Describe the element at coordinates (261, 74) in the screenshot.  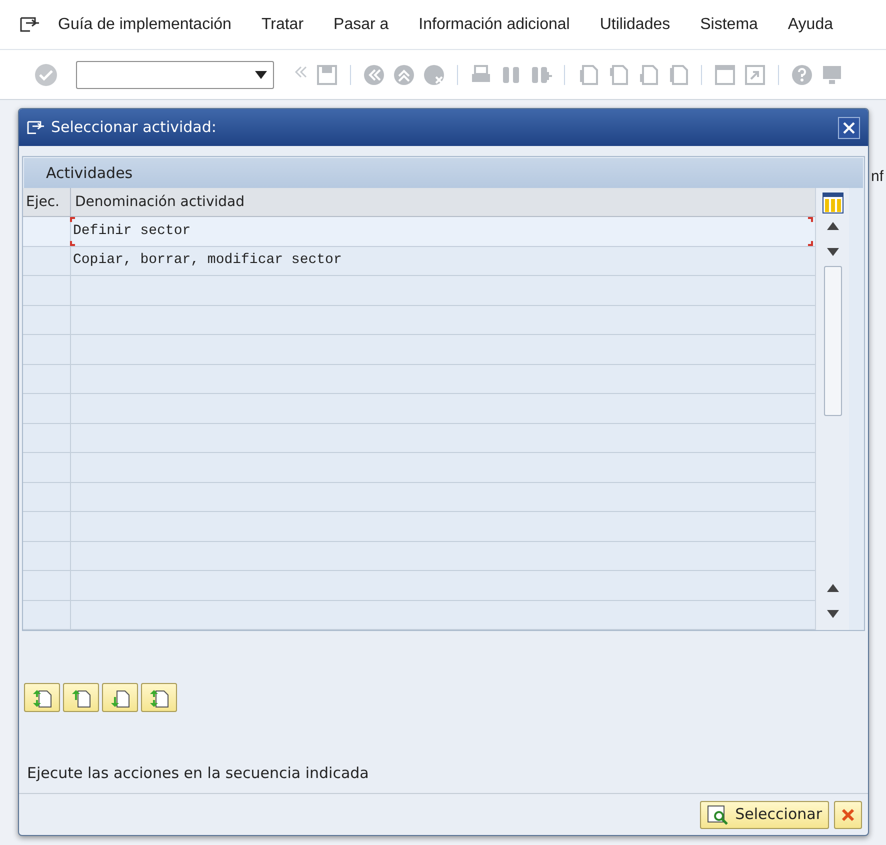
I see `dropdown-icon` at that location.